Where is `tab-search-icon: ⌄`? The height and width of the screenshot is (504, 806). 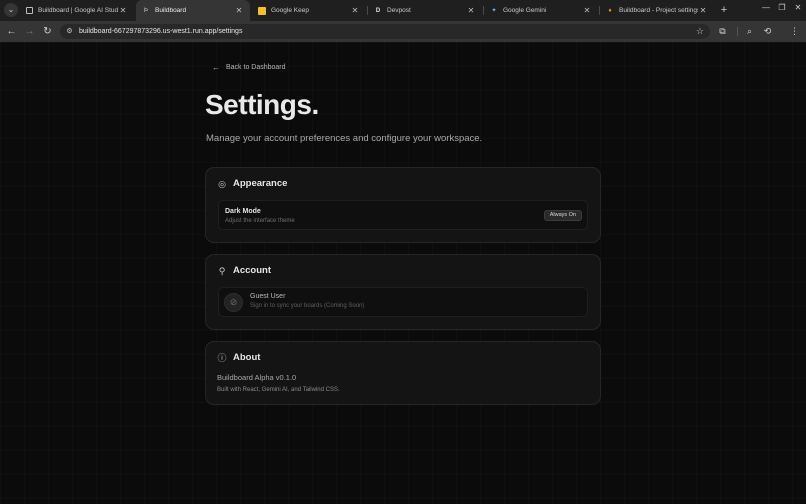 tab-search-icon: ⌄ is located at coordinates (11, 10).